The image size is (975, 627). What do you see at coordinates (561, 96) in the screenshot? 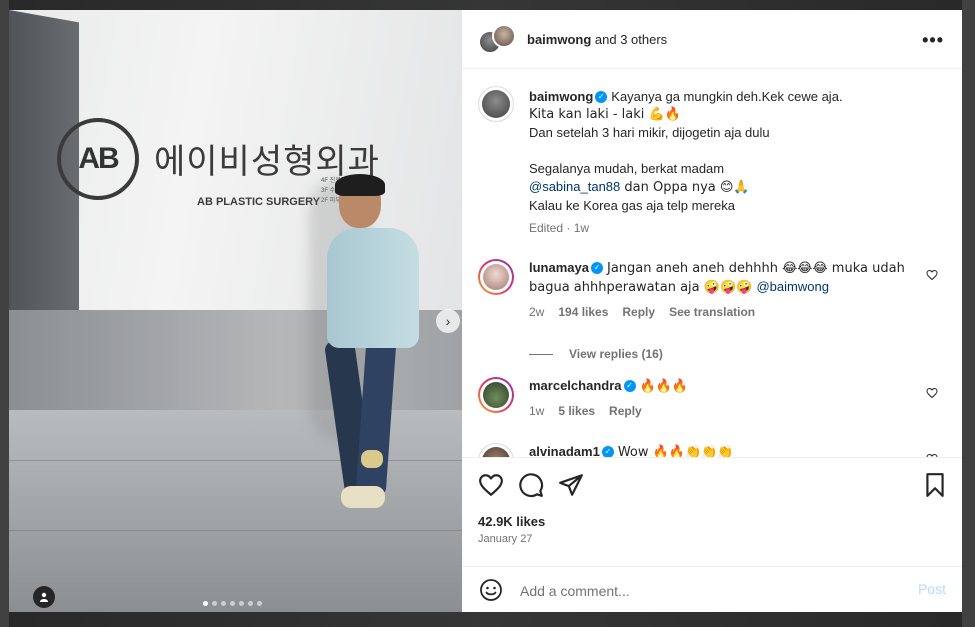
I see `caption-username: baimwong` at bounding box center [561, 96].